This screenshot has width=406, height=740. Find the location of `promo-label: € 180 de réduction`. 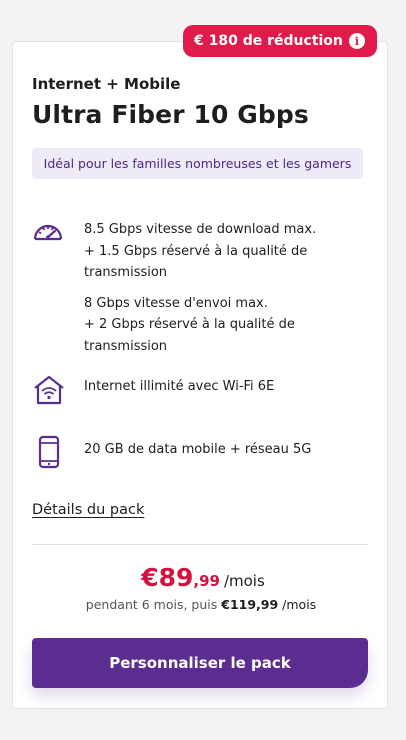

promo-label: € 180 de réduction is located at coordinates (268, 41).